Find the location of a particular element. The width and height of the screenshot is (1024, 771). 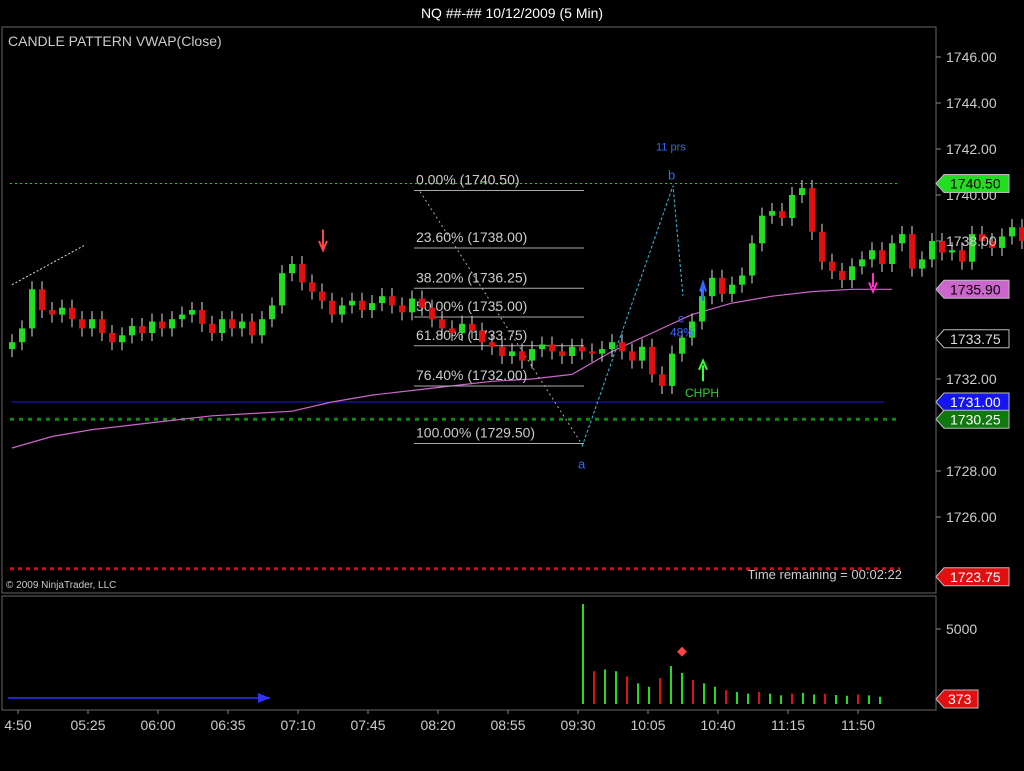

bar-count-label: 11 prs is located at coordinates (671, 148).